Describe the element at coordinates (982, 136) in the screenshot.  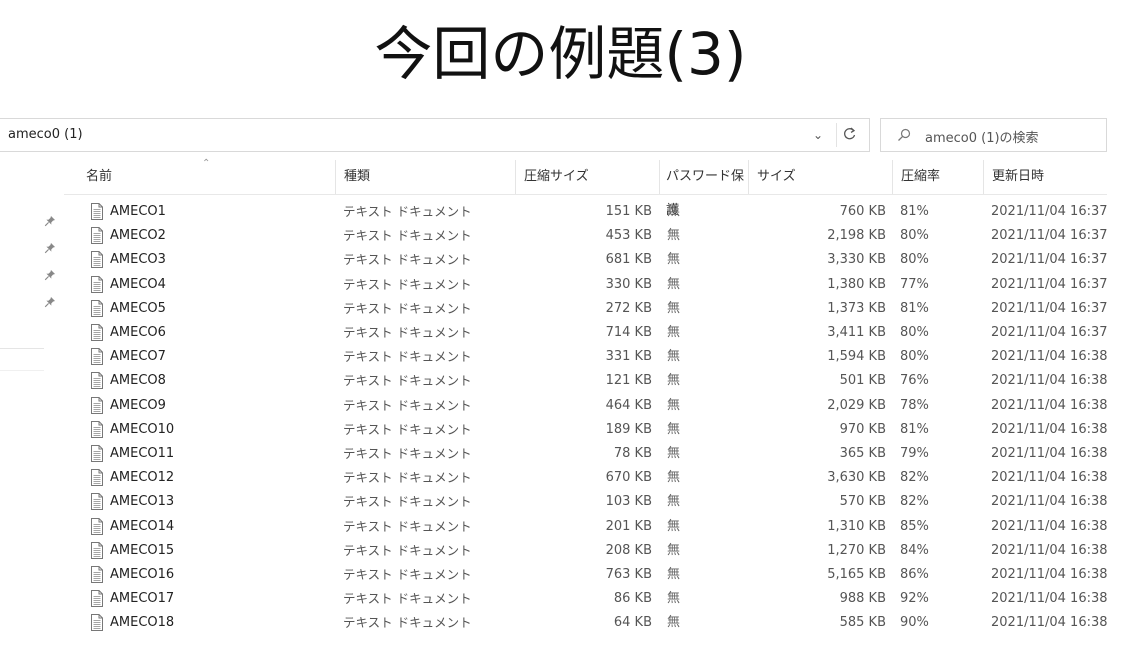
I see `search-input: ameco0 (1)の検索` at that location.